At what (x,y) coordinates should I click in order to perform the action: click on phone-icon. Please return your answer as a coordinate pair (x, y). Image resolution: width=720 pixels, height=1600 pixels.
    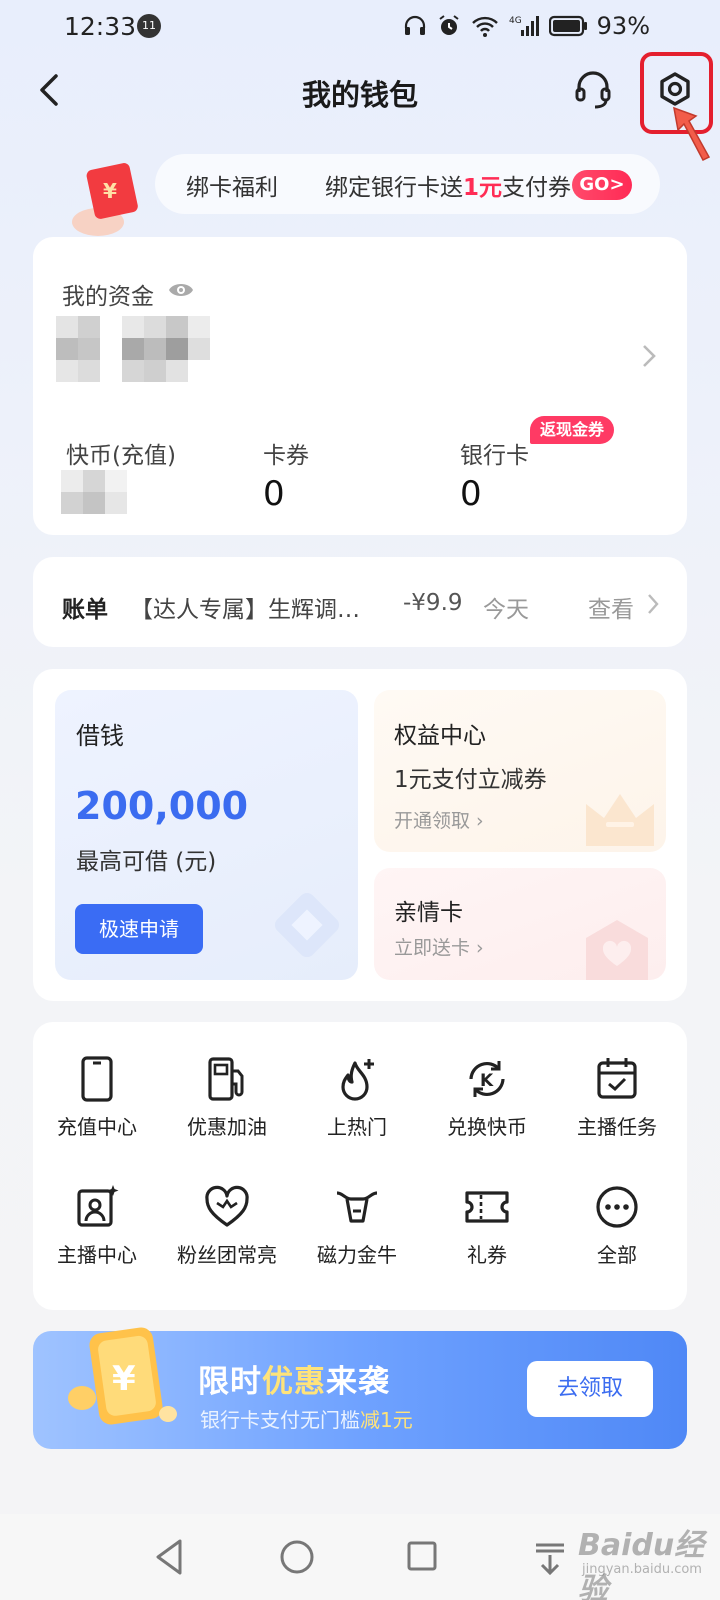
    Looking at the image, I should click on (97, 1079).